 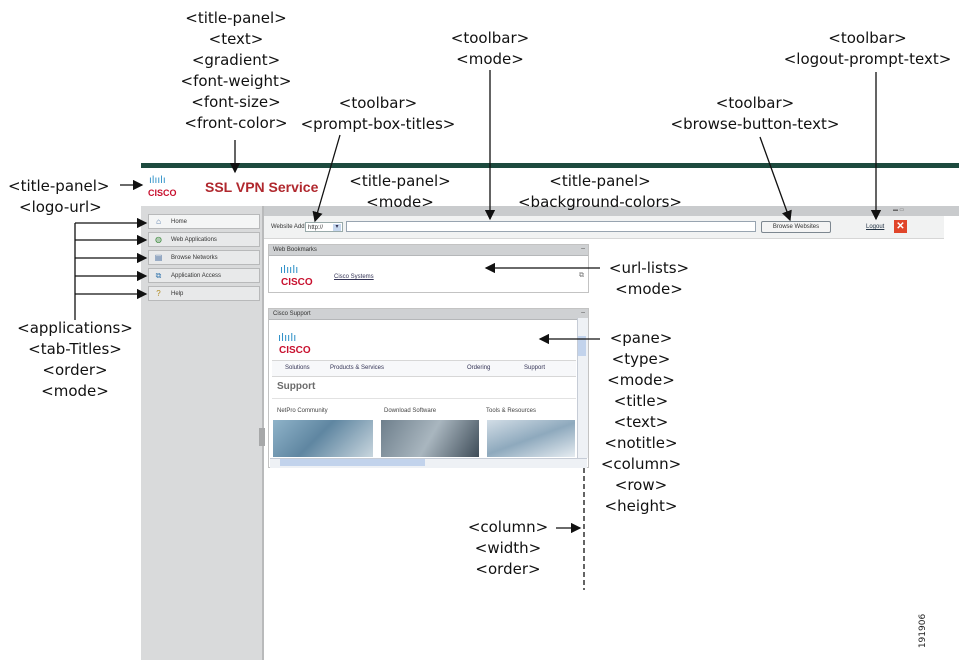 I want to click on annotation-title-panel-bg: <title-panel> <background-colors>, so click(x=600, y=191).